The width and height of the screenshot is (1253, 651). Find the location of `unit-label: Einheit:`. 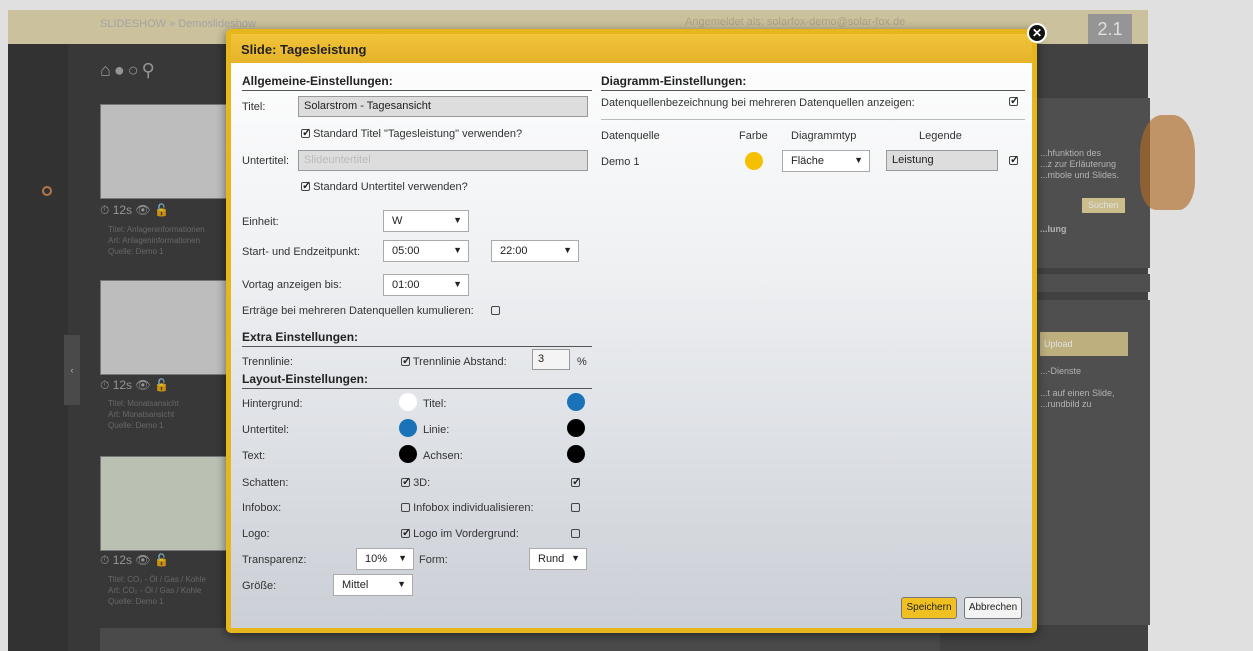

unit-label: Einheit: is located at coordinates (260, 222).